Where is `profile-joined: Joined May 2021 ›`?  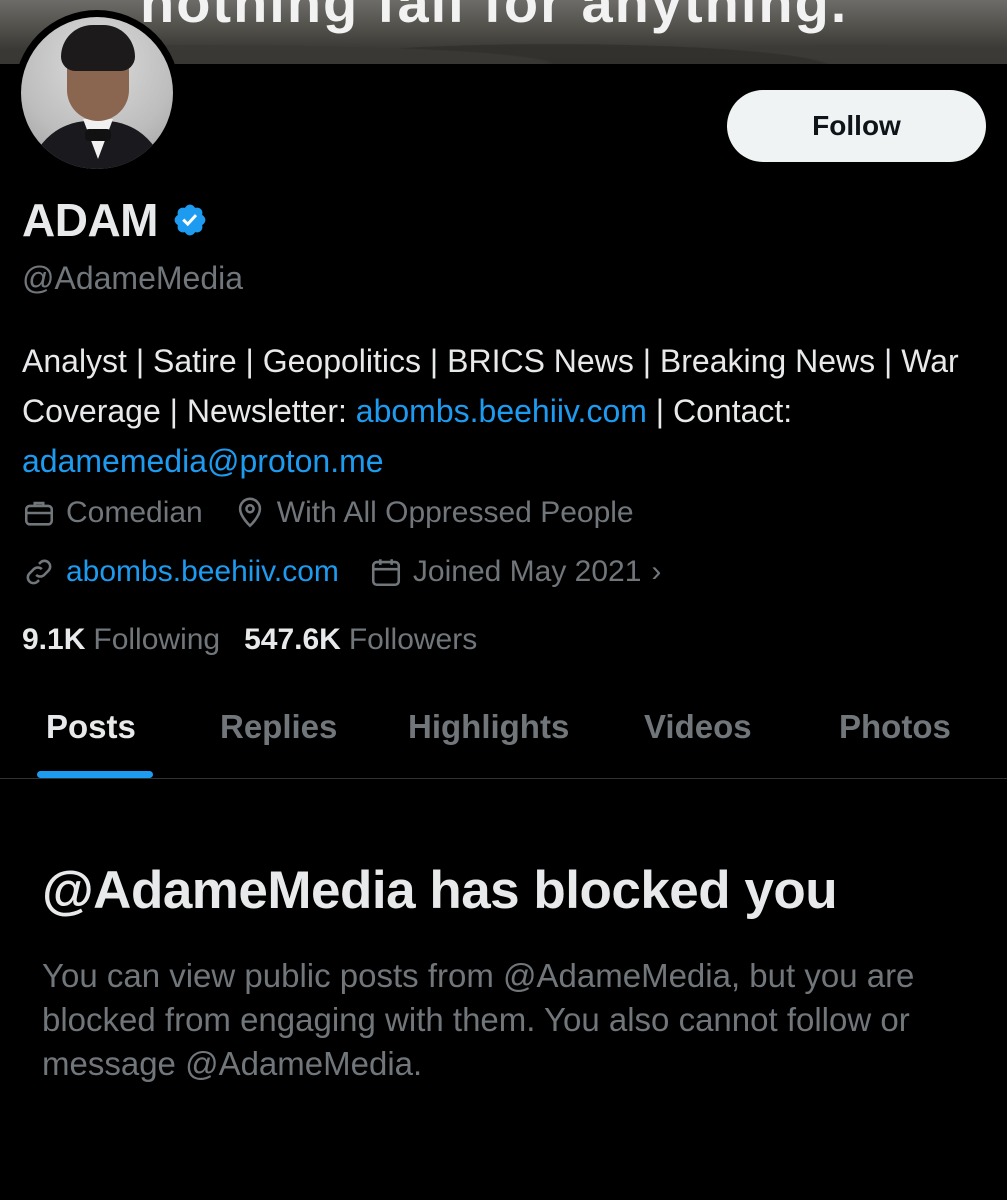
profile-joined: Joined May 2021 › is located at coordinates (515, 572).